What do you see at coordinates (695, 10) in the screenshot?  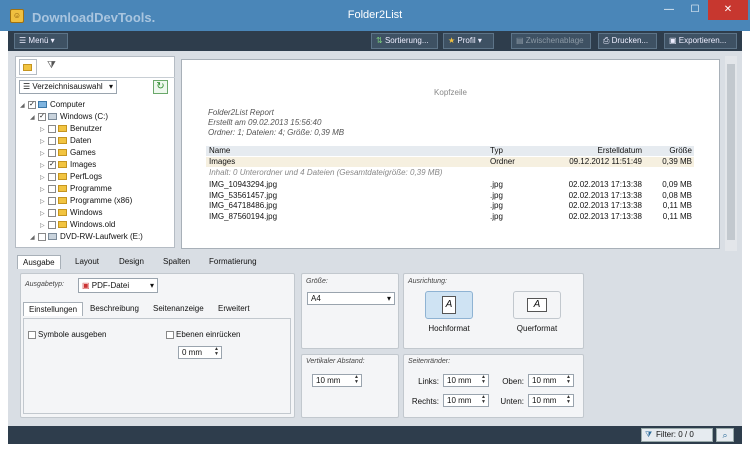 I see `maximize-icon: ☐` at bounding box center [695, 10].